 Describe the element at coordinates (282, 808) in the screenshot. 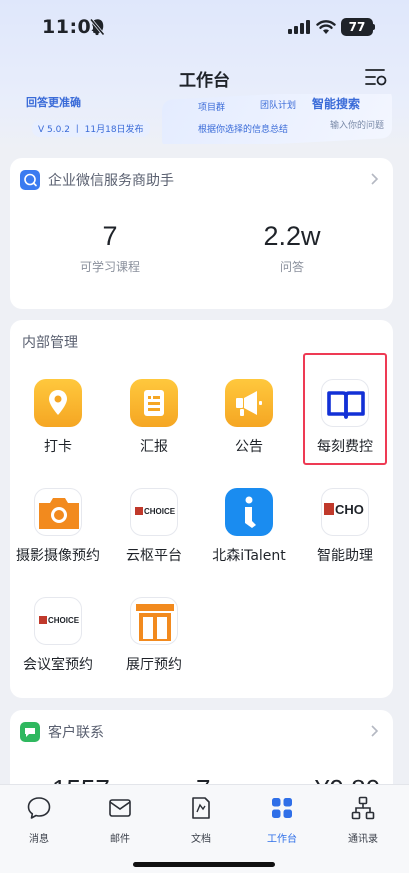

I see `grid-icon` at that location.